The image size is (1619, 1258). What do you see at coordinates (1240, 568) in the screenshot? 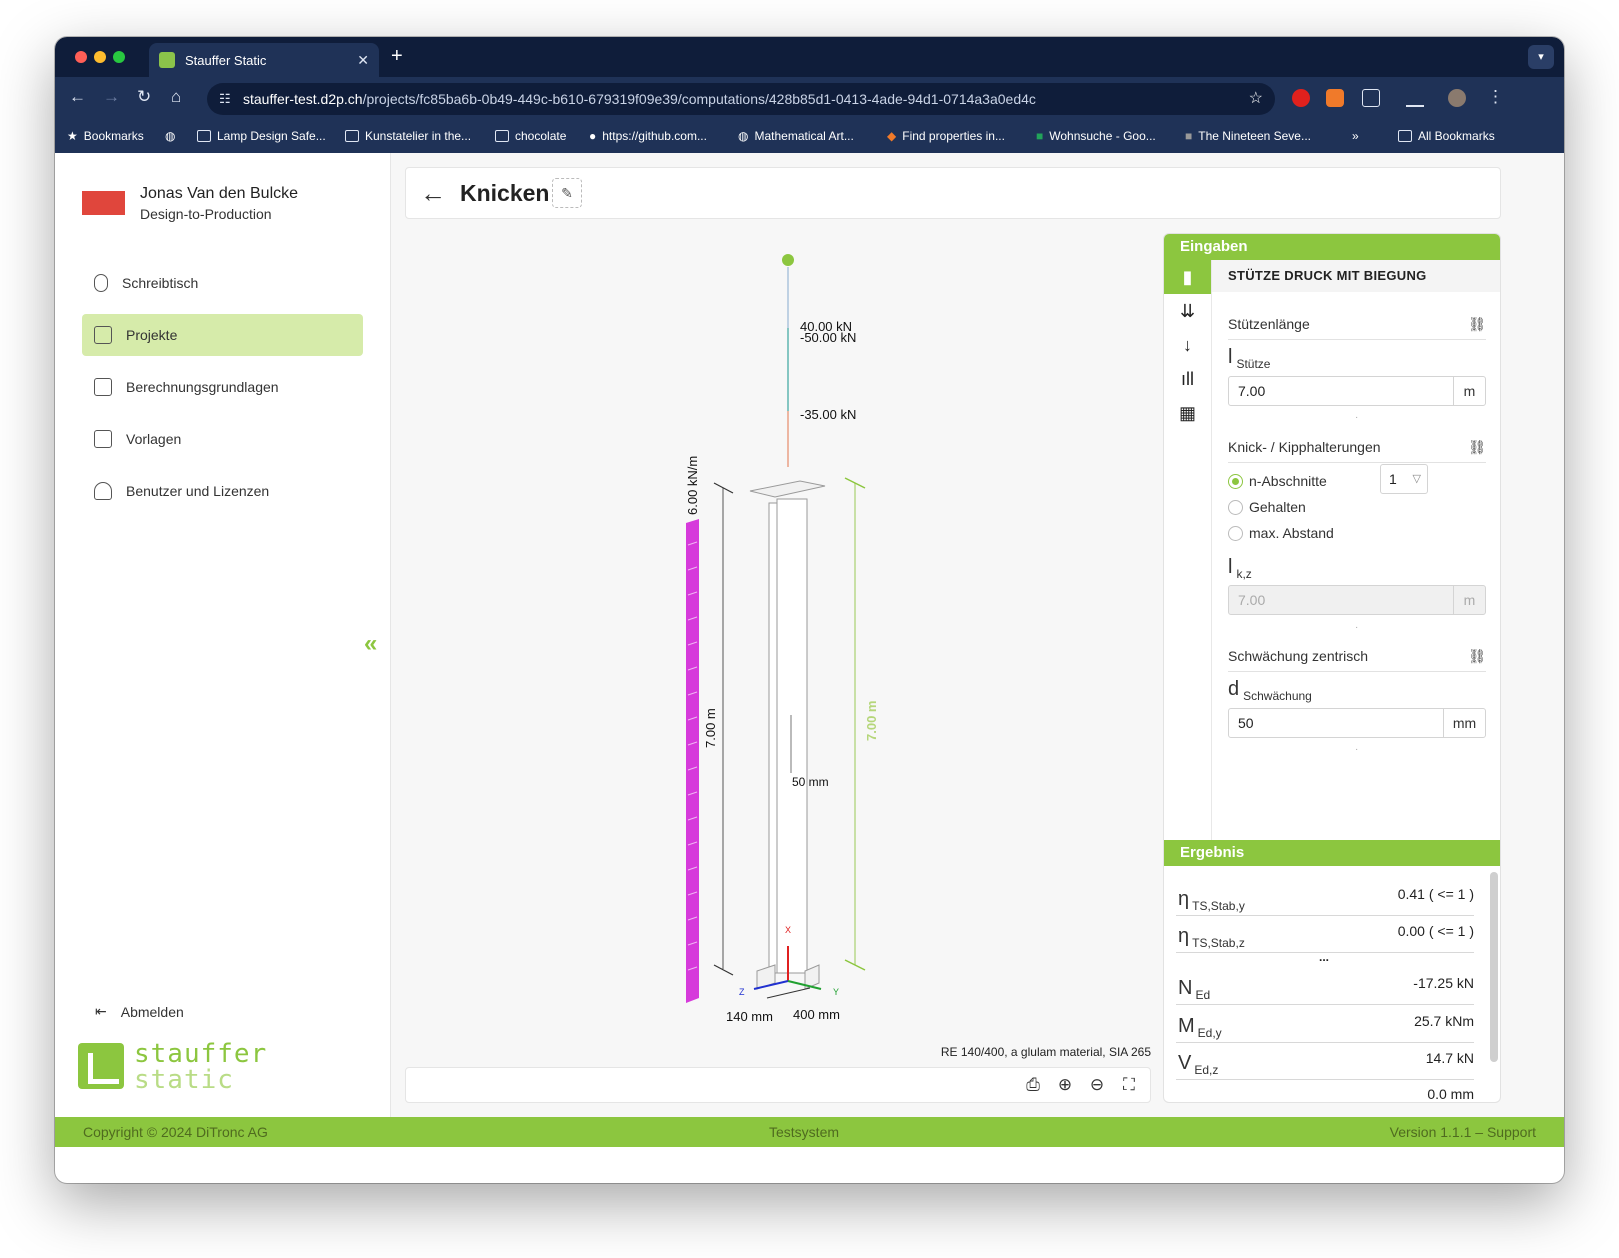
I see `lk-symbol: l k,z` at bounding box center [1240, 568].